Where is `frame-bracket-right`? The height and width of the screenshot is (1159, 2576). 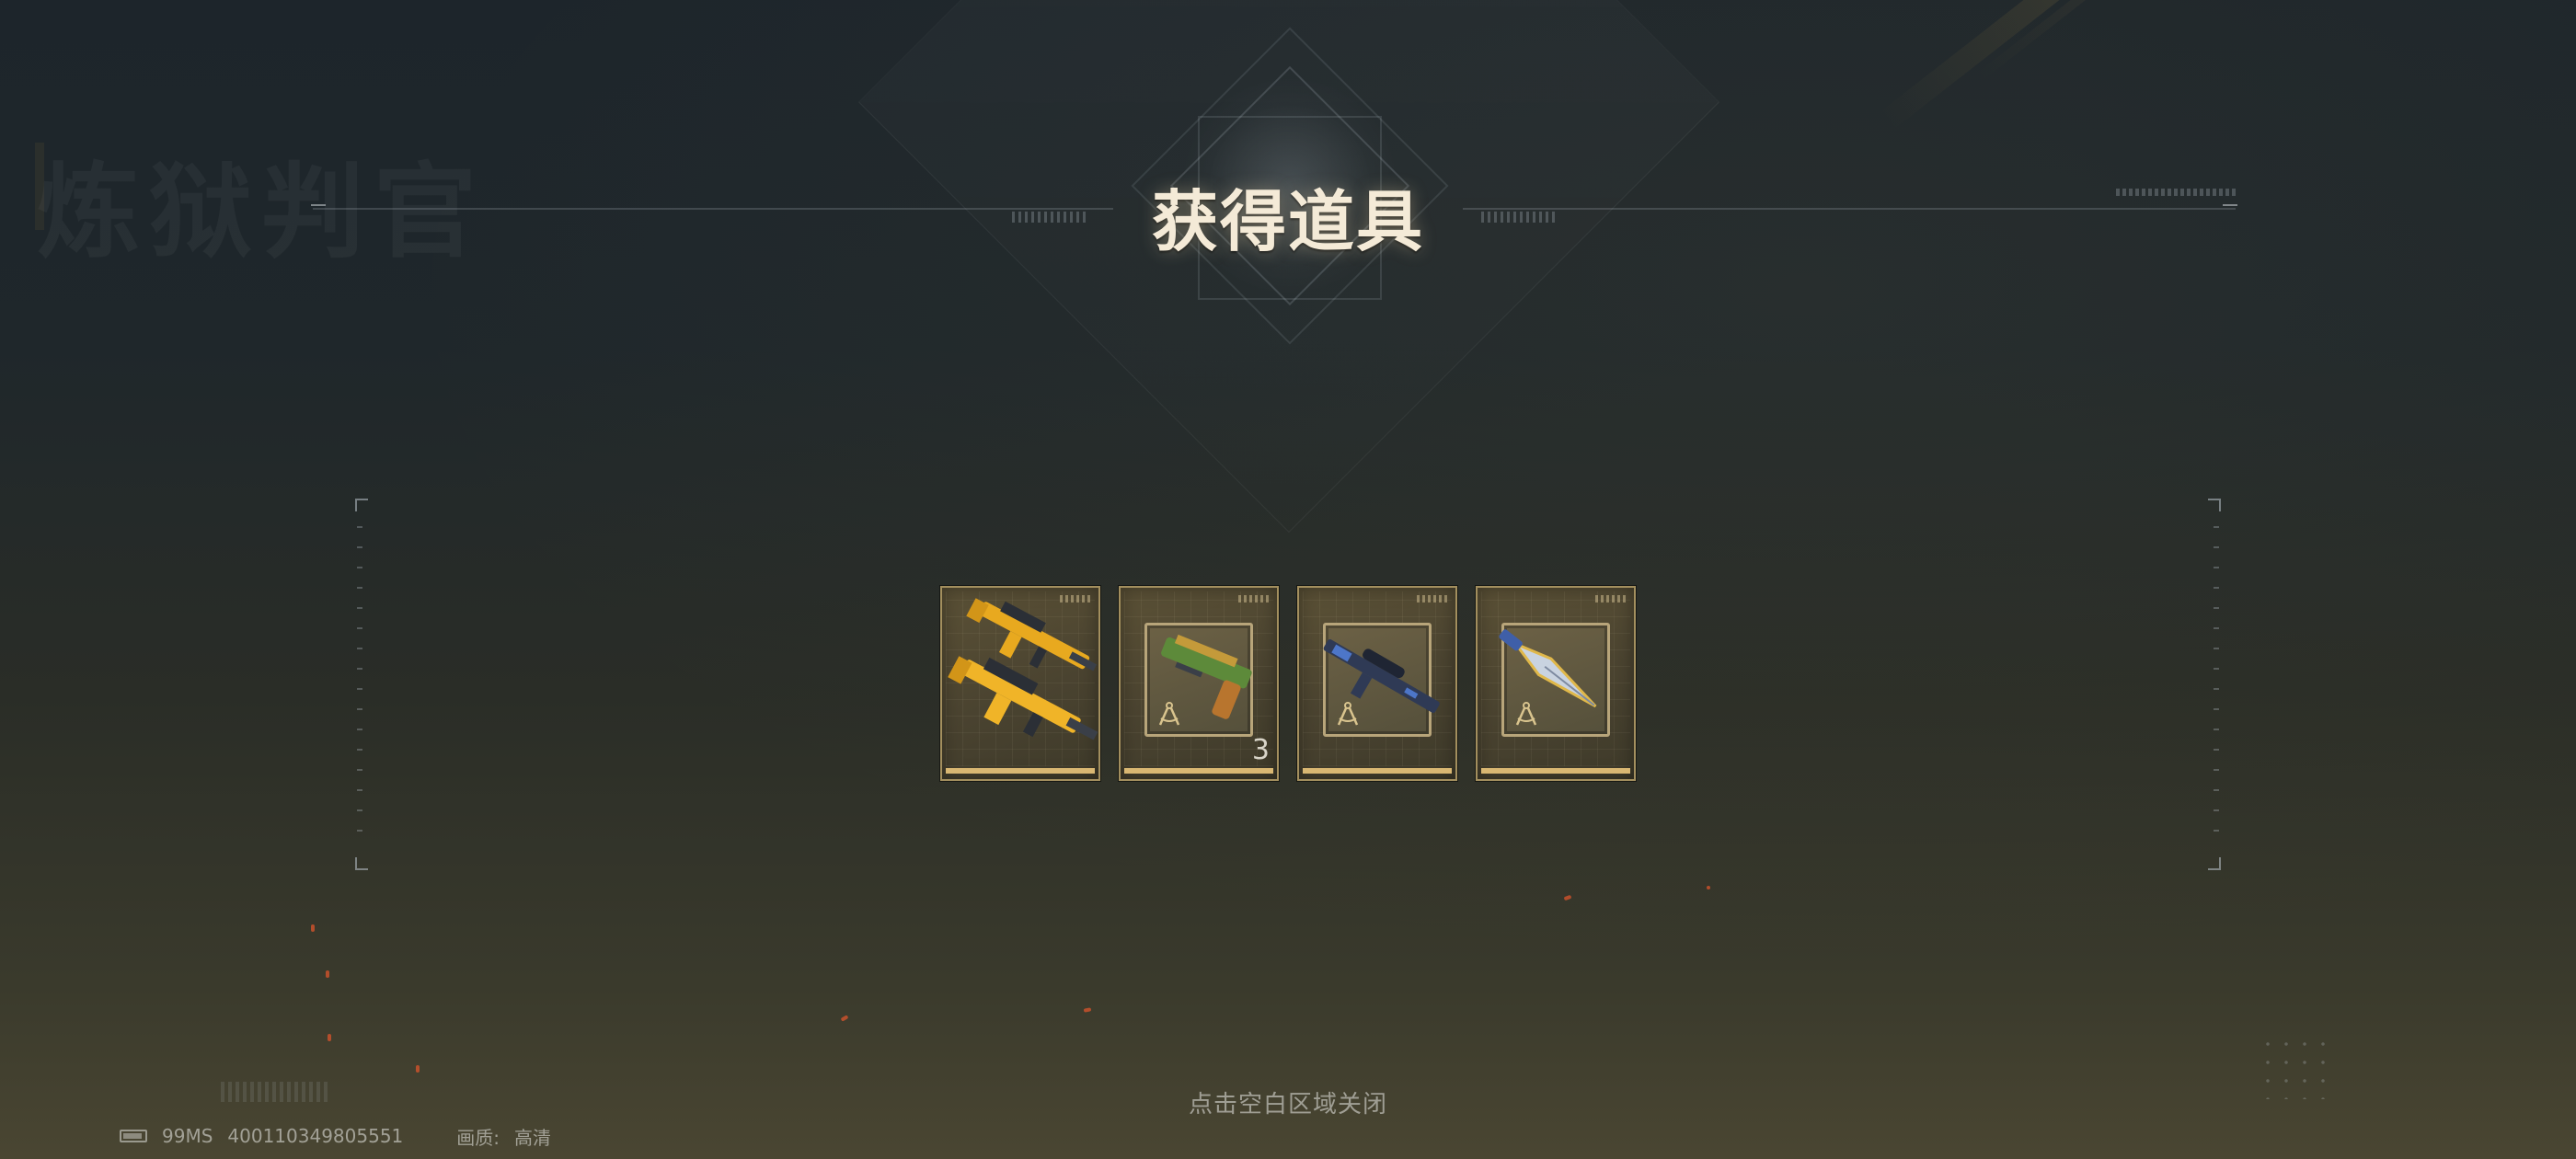 frame-bracket-right is located at coordinates (2214, 684).